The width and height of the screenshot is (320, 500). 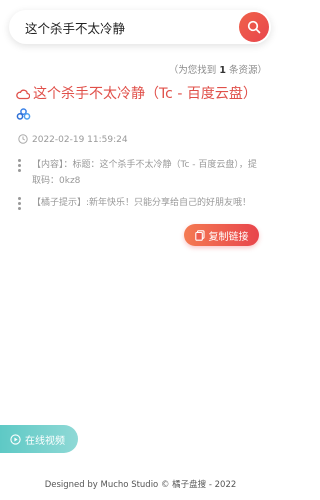 I want to click on result-content: 【内容】：标题：这个杀手不太冷静（Tc - 百度云盘），提取码：0kz8, so click(x=140, y=173).